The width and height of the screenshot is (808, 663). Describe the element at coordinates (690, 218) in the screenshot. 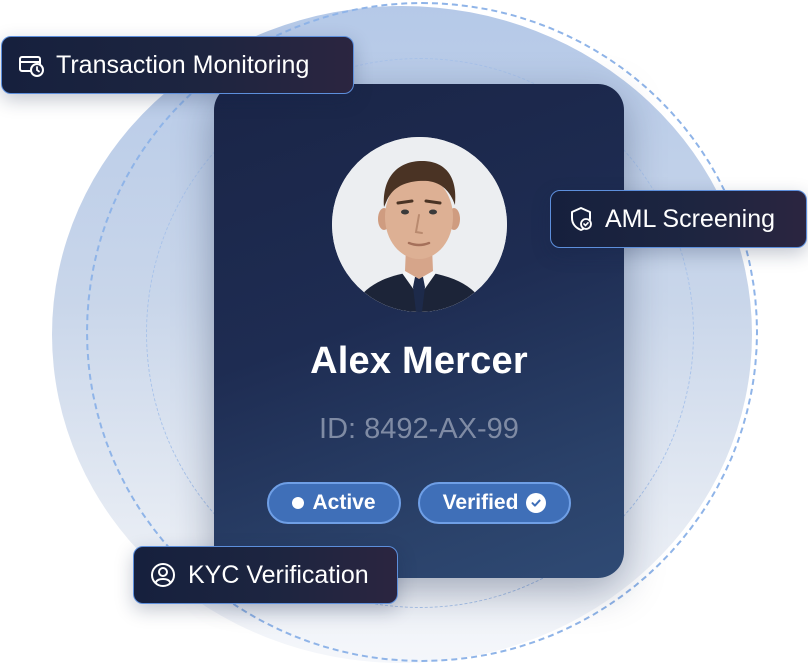

I see `aml-screening-label: AML Screening` at that location.